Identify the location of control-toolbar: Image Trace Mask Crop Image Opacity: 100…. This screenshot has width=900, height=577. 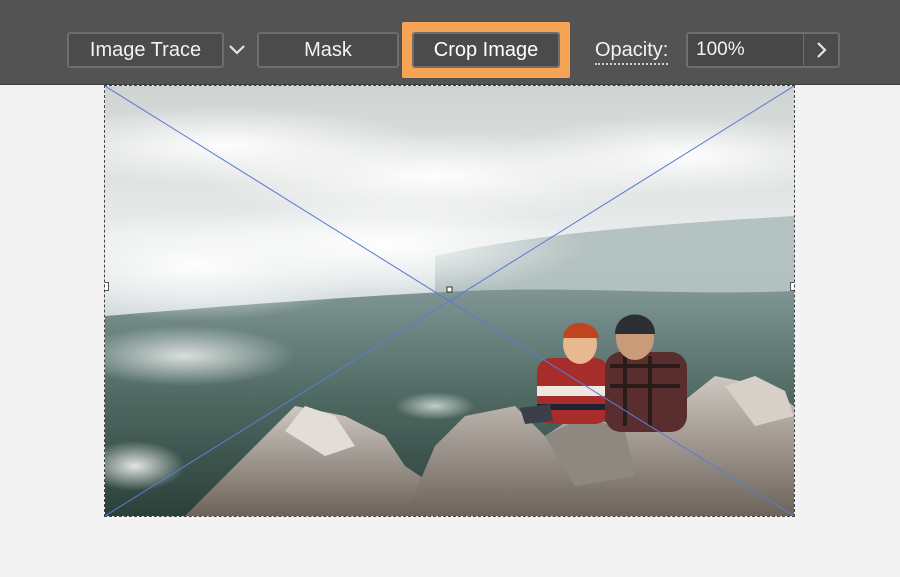
(450, 42).